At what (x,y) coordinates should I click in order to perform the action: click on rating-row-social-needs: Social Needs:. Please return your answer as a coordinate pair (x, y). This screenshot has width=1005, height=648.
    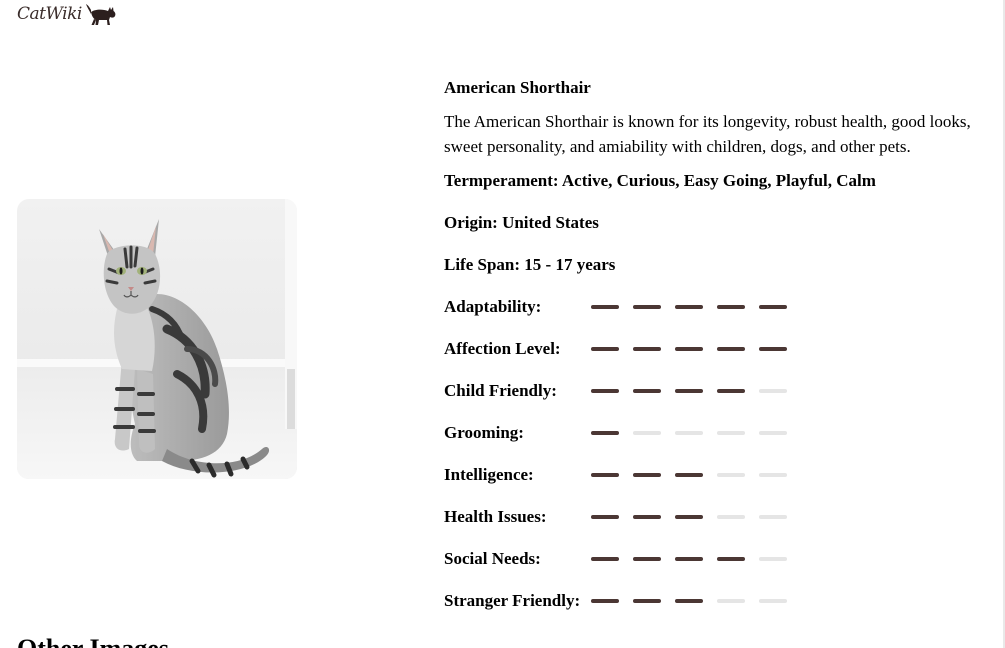
    Looking at the image, I should click on (714, 568).